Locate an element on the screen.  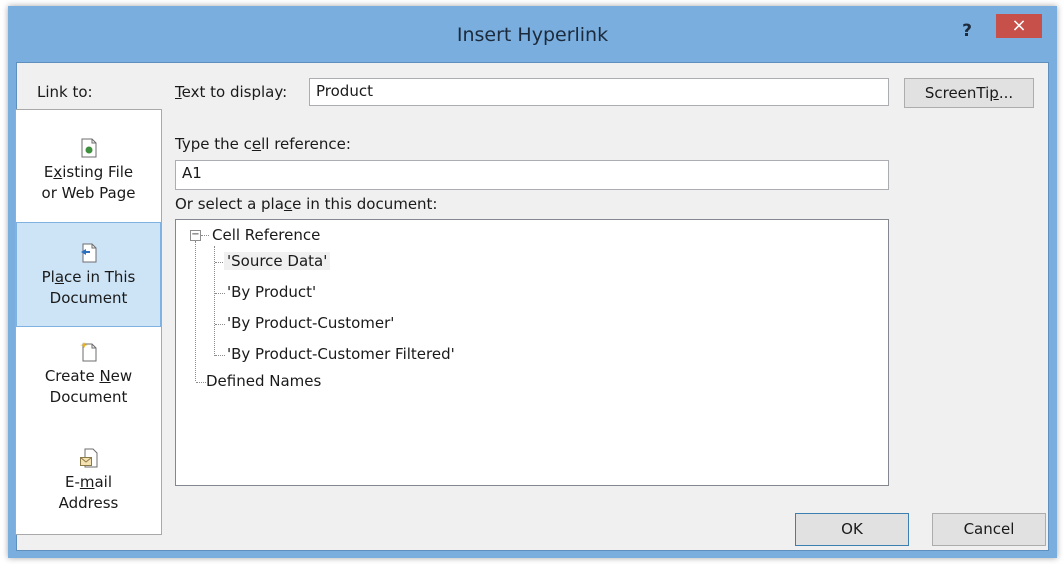
link-email-address-button: E-mail Address is located at coordinates (88, 488).